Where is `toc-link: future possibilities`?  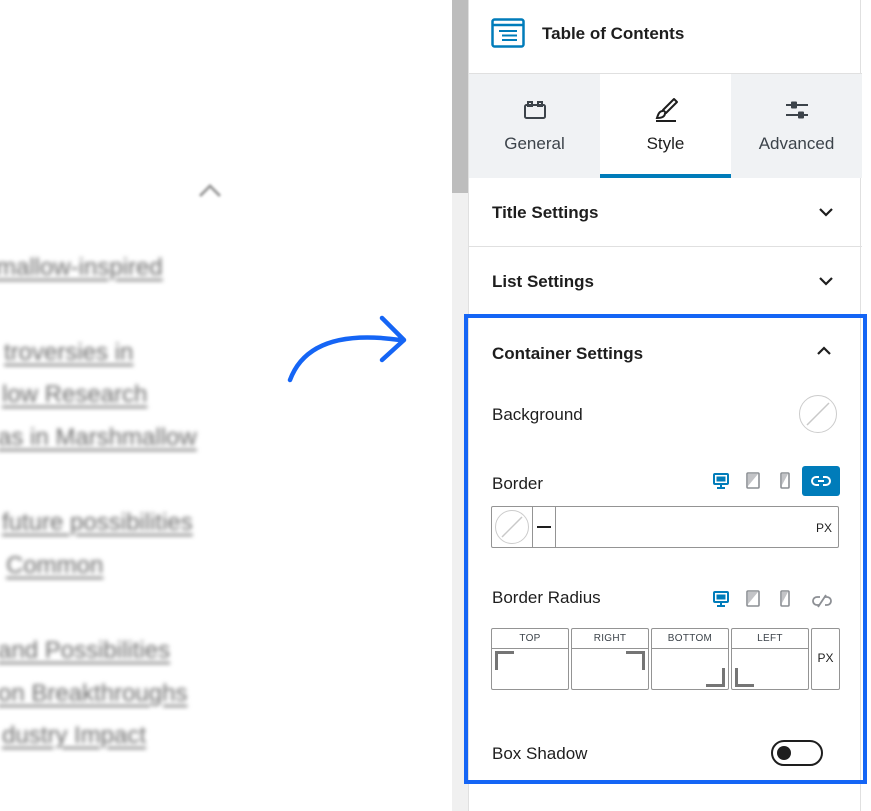
toc-link: future possibilities is located at coordinates (97, 523).